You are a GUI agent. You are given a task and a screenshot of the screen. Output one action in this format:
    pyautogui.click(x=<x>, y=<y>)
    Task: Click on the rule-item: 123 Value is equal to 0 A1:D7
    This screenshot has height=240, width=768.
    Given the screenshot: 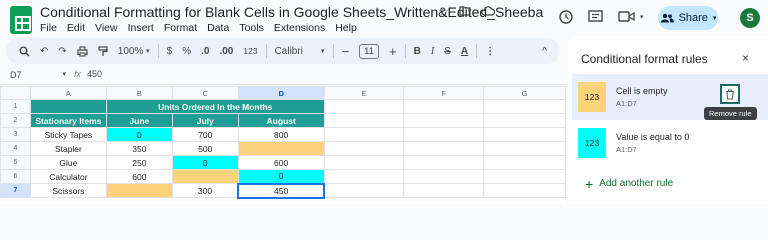 What is the action you would take?
    pyautogui.click(x=633, y=143)
    